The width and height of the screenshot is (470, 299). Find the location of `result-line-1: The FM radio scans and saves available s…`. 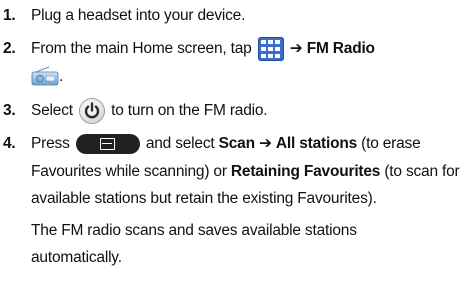

result-line-1: The FM radio scans and saves available s… is located at coordinates (194, 230).